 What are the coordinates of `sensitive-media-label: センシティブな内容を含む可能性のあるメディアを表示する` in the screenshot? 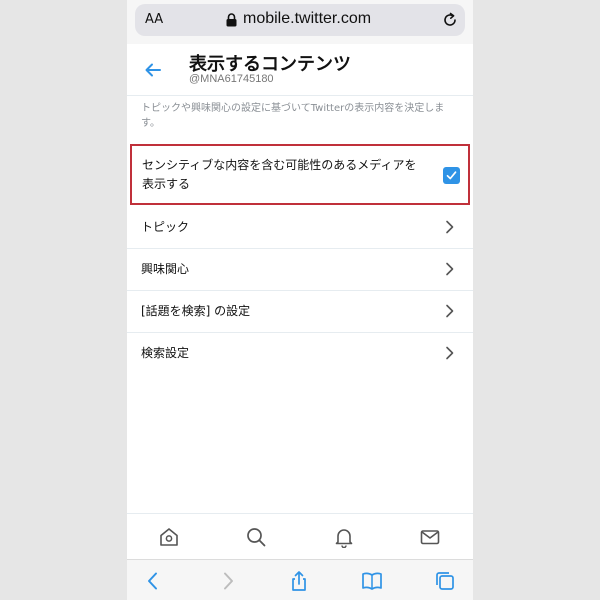 It's located at (279, 174).